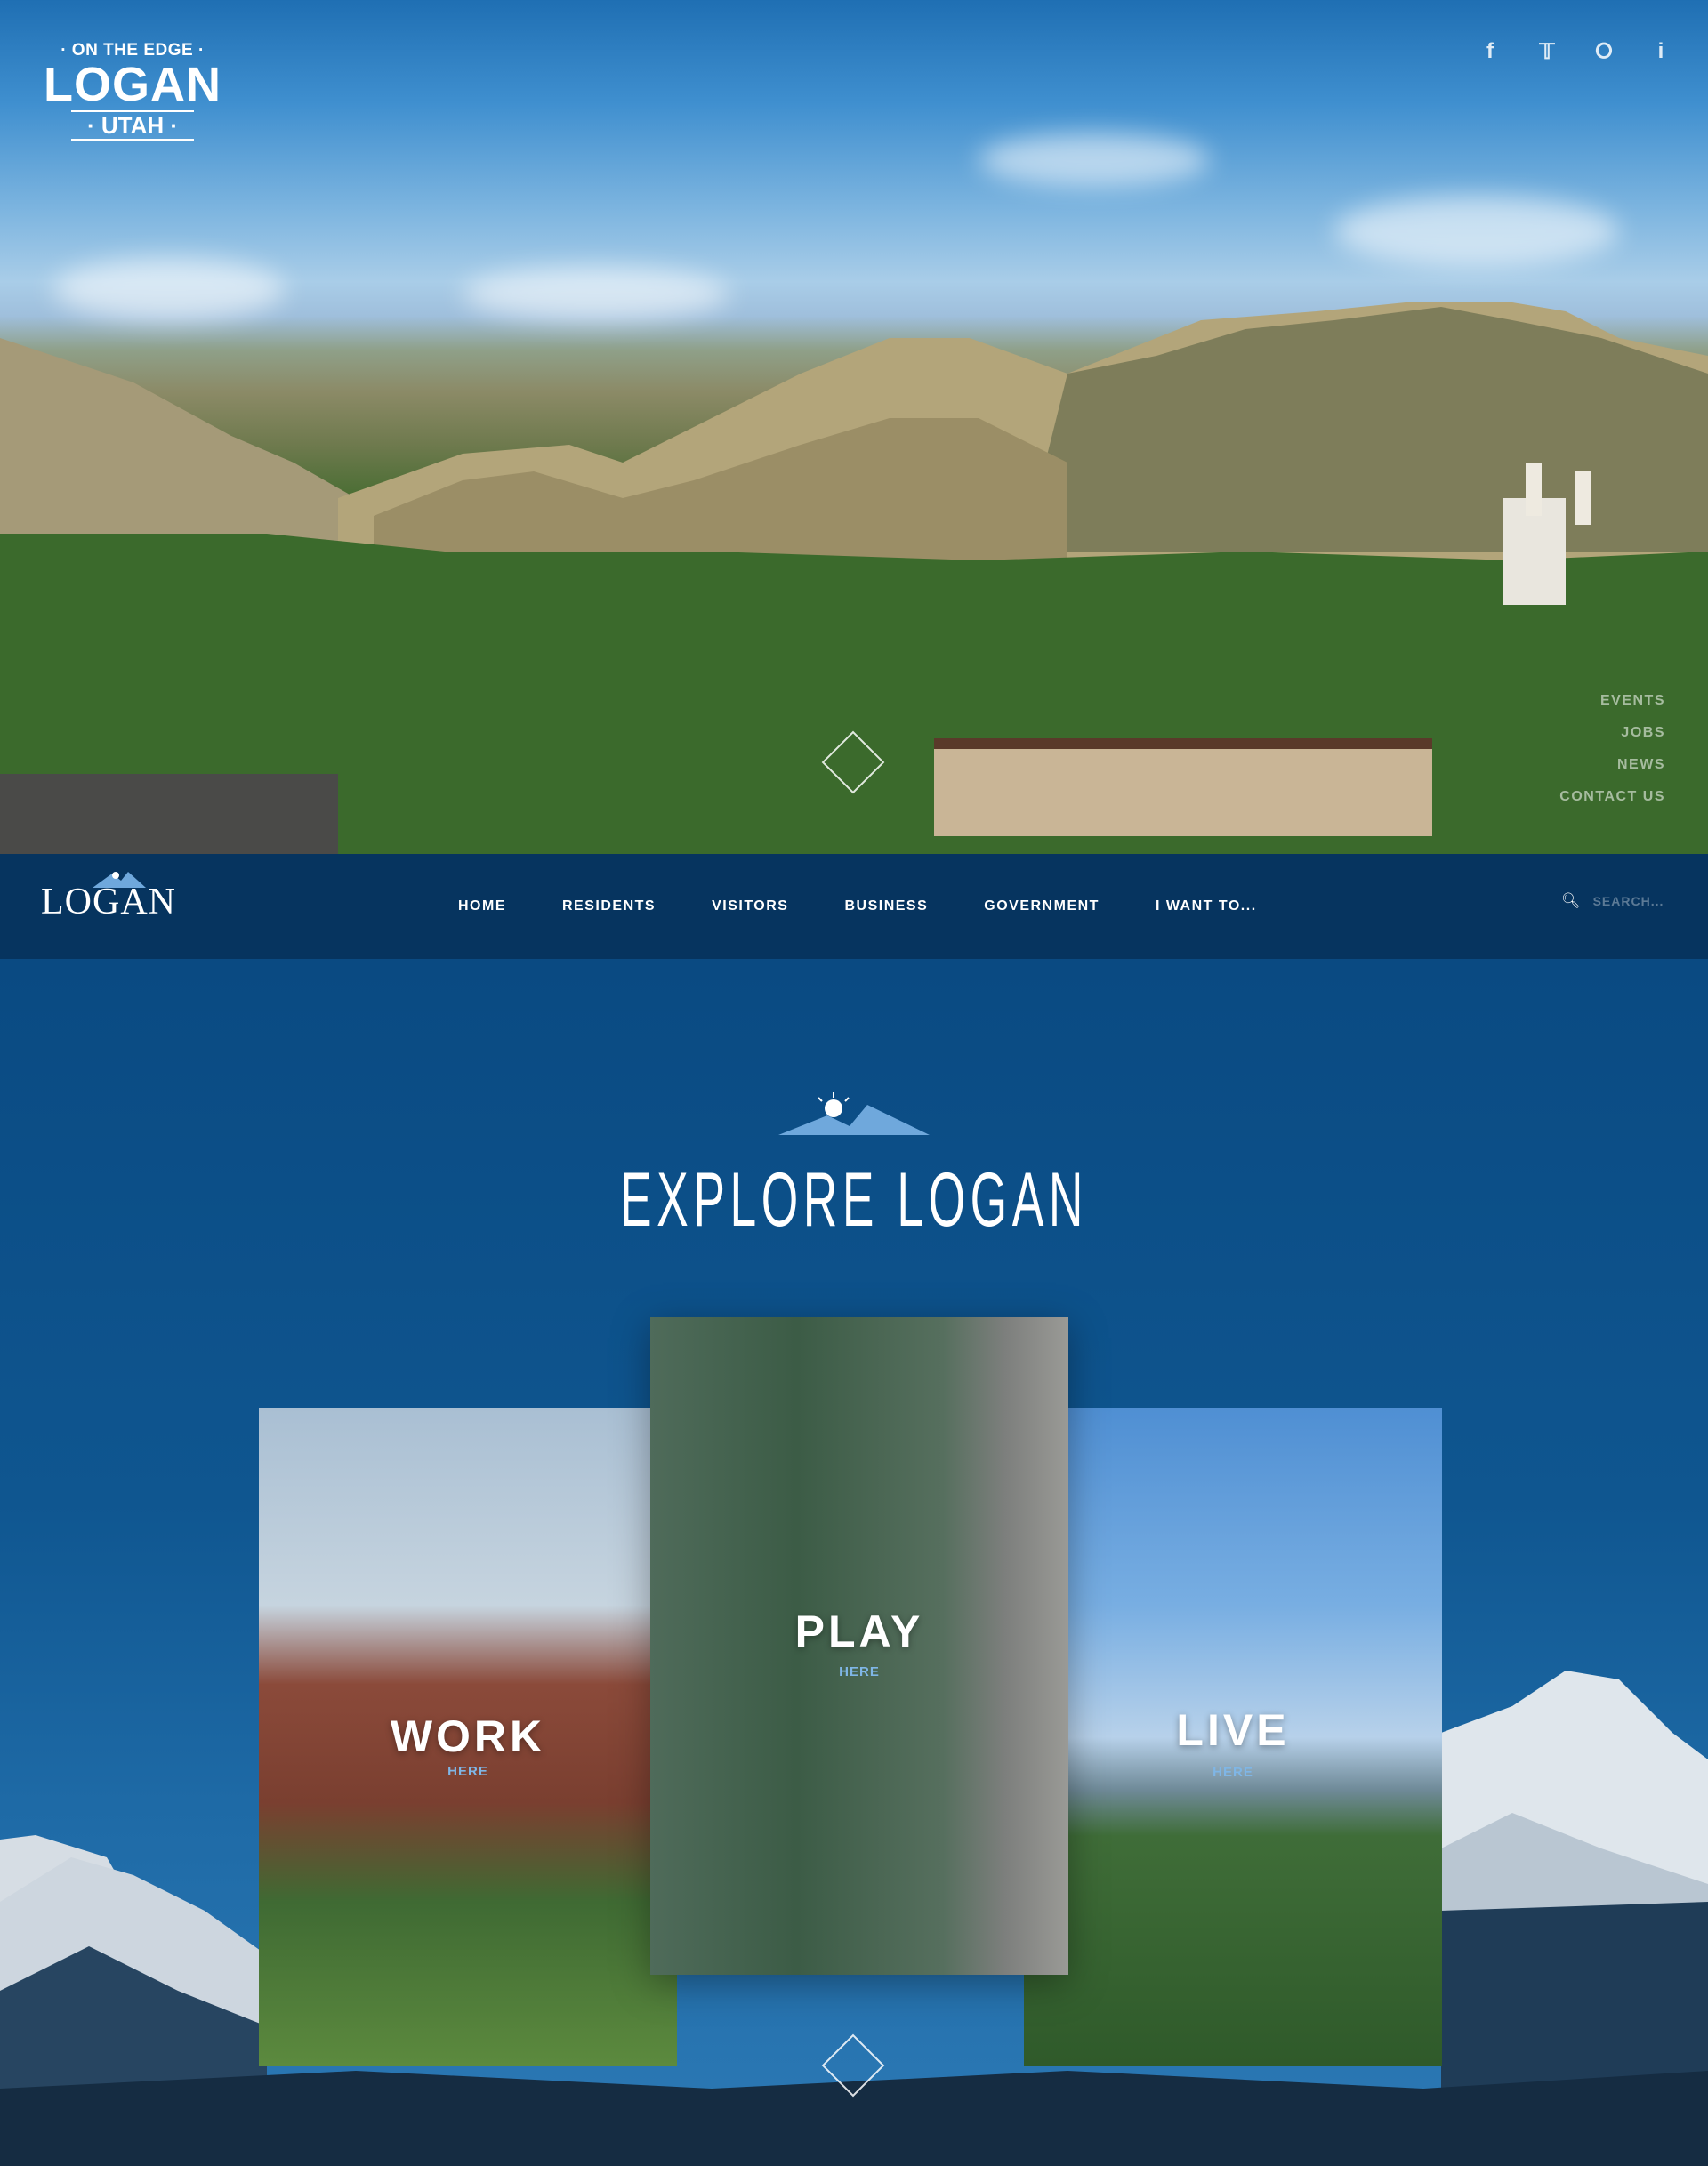 This screenshot has width=1708, height=2166. What do you see at coordinates (1233, 1772) in the screenshot?
I see `card-live-cta: HERE` at bounding box center [1233, 1772].